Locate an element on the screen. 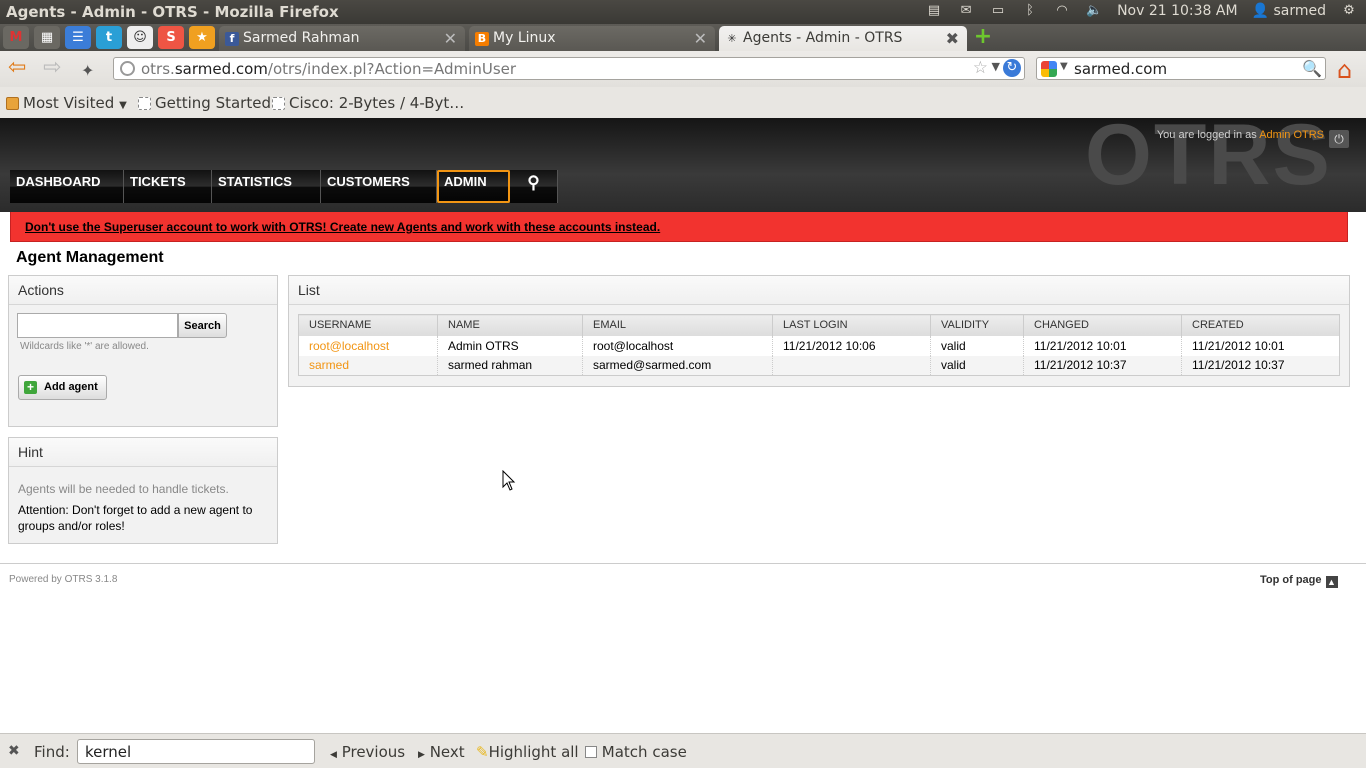 This screenshot has width=1366, height=768. cell-name: Admin OTRS is located at coordinates (510, 345).